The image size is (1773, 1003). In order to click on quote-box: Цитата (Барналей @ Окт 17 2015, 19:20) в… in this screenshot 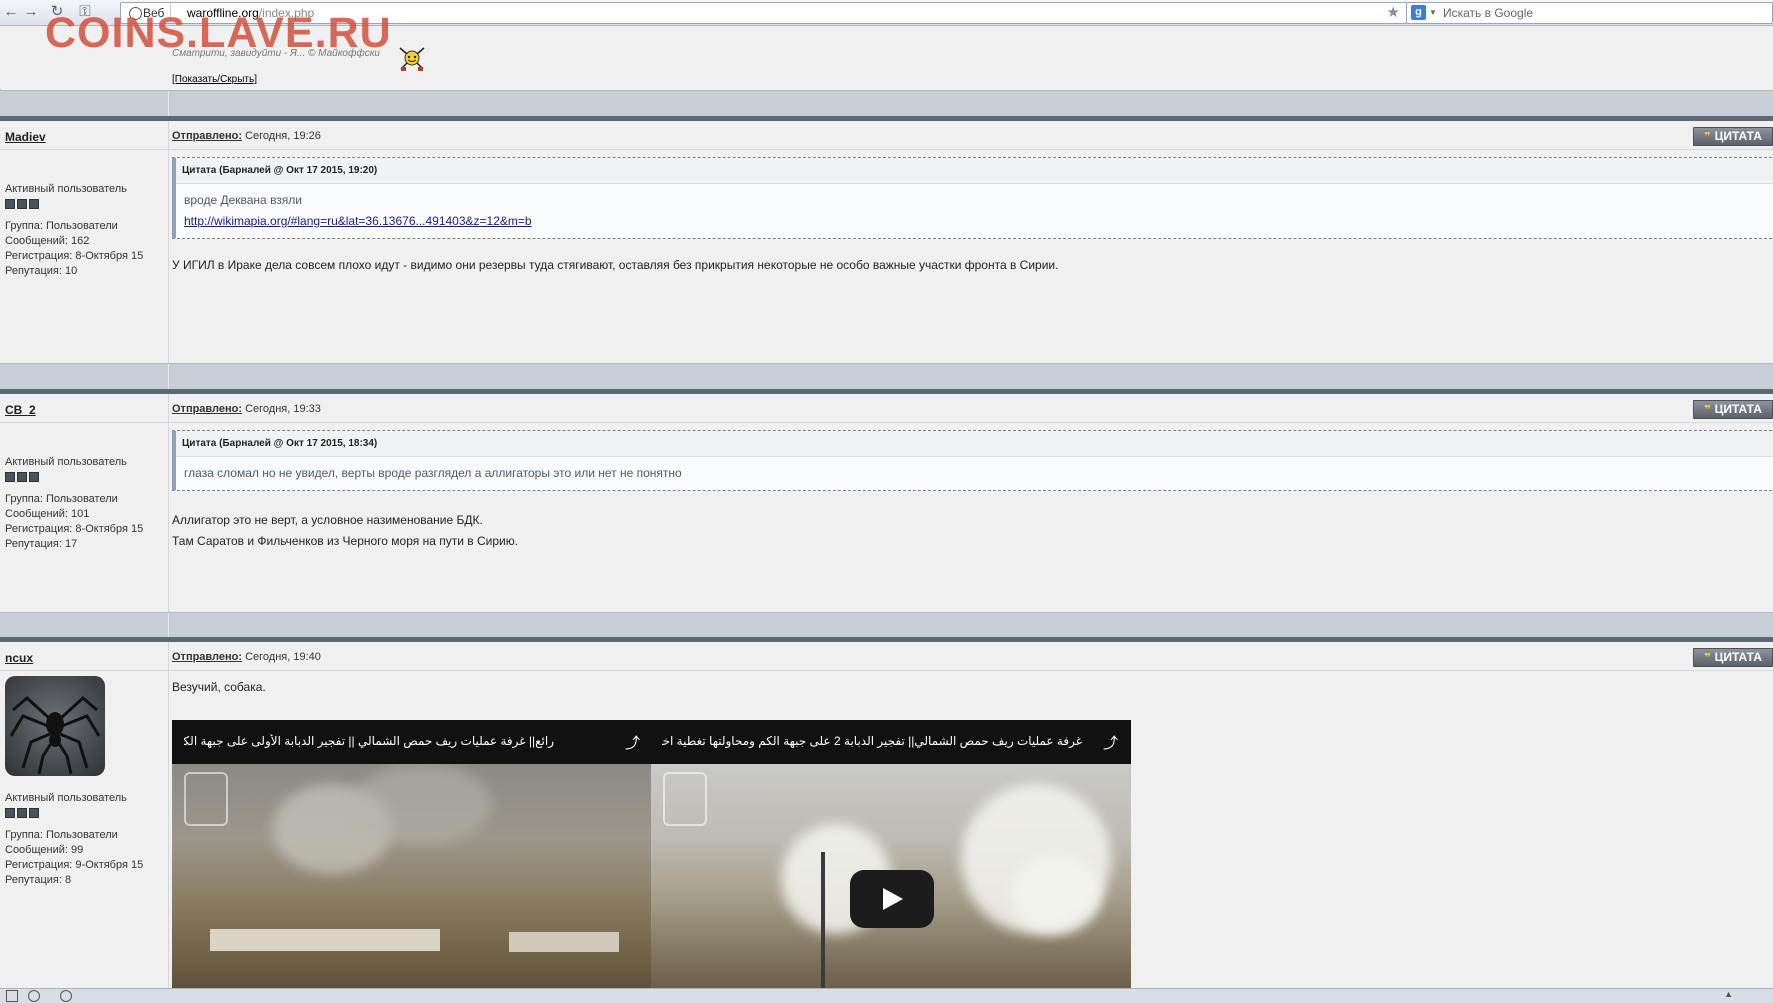, I will do `click(972, 198)`.